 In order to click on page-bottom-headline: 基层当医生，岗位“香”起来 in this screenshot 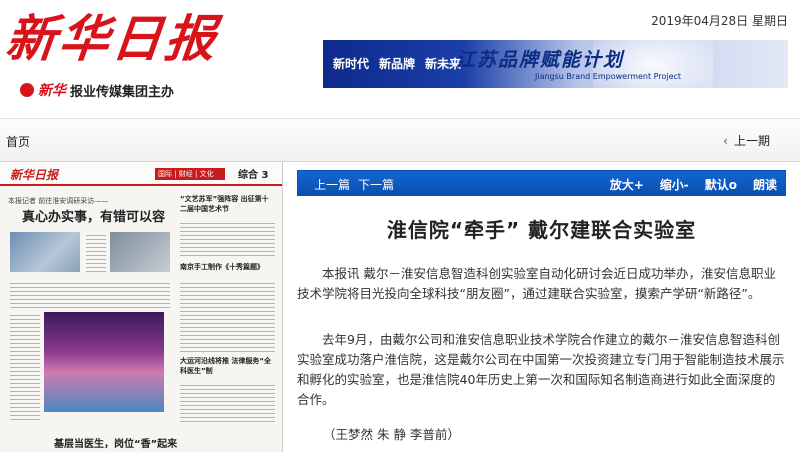, I will do `click(115, 442)`.